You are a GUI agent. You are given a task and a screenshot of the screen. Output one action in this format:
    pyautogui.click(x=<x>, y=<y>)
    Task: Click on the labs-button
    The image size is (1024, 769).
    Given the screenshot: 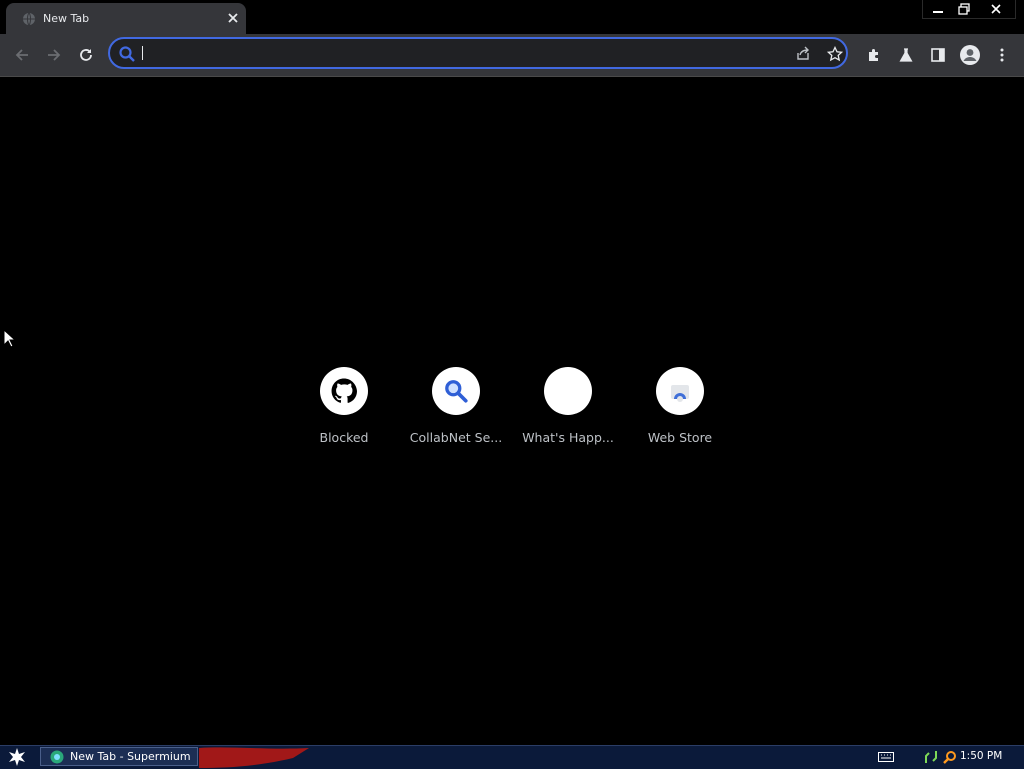 What is the action you would take?
    pyautogui.click(x=906, y=55)
    